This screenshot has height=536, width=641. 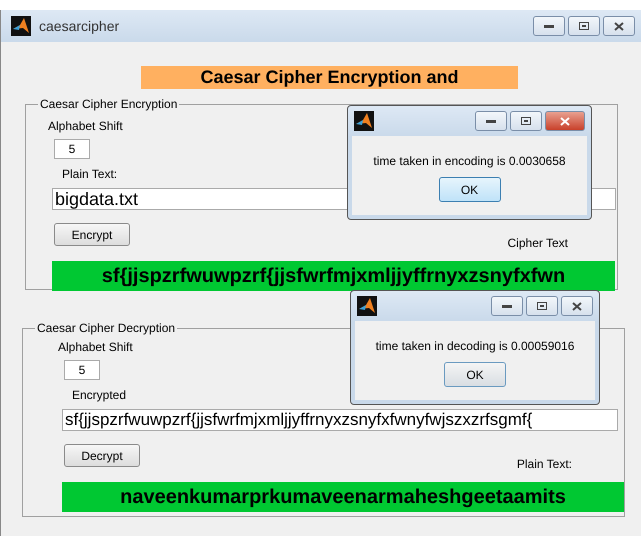 What do you see at coordinates (475, 346) in the screenshot?
I see `dialog-message: time taken in decoding is 0.00059016` at bounding box center [475, 346].